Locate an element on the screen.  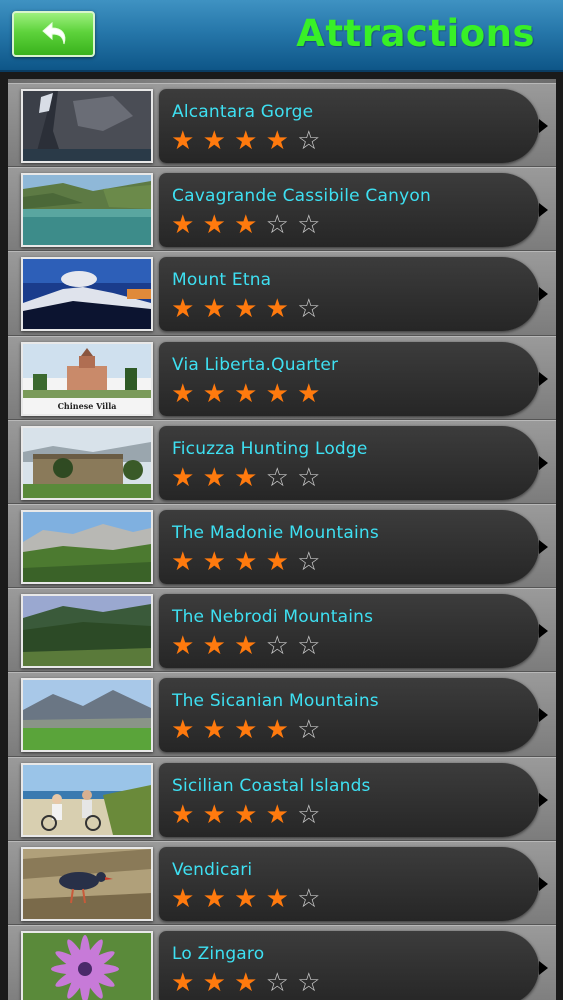
list-item: Lo Zingaro ★ ★ ★ ☆ ☆ is located at coordinates (282, 962).